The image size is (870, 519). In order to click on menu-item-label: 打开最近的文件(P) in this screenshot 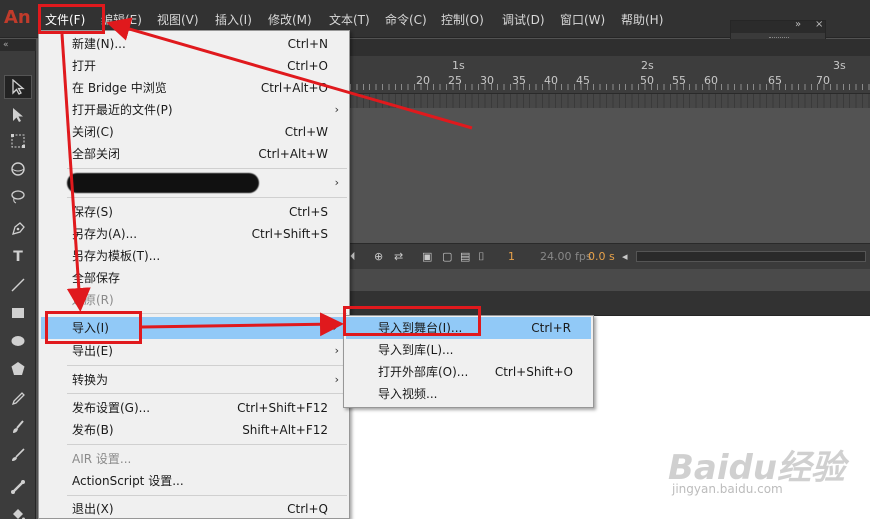, I will do `click(122, 110)`.